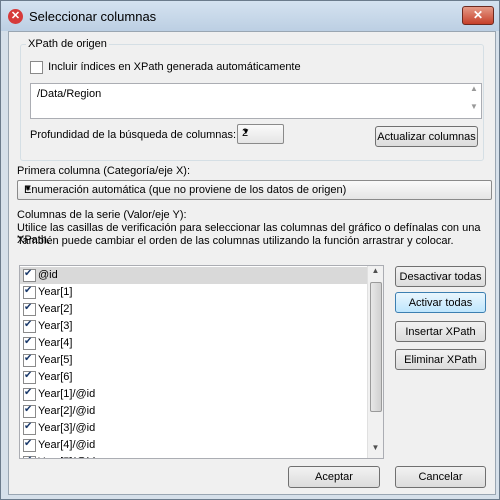  Describe the element at coordinates (93, 16) in the screenshot. I see `window-title: Seleccionar columnas` at that location.